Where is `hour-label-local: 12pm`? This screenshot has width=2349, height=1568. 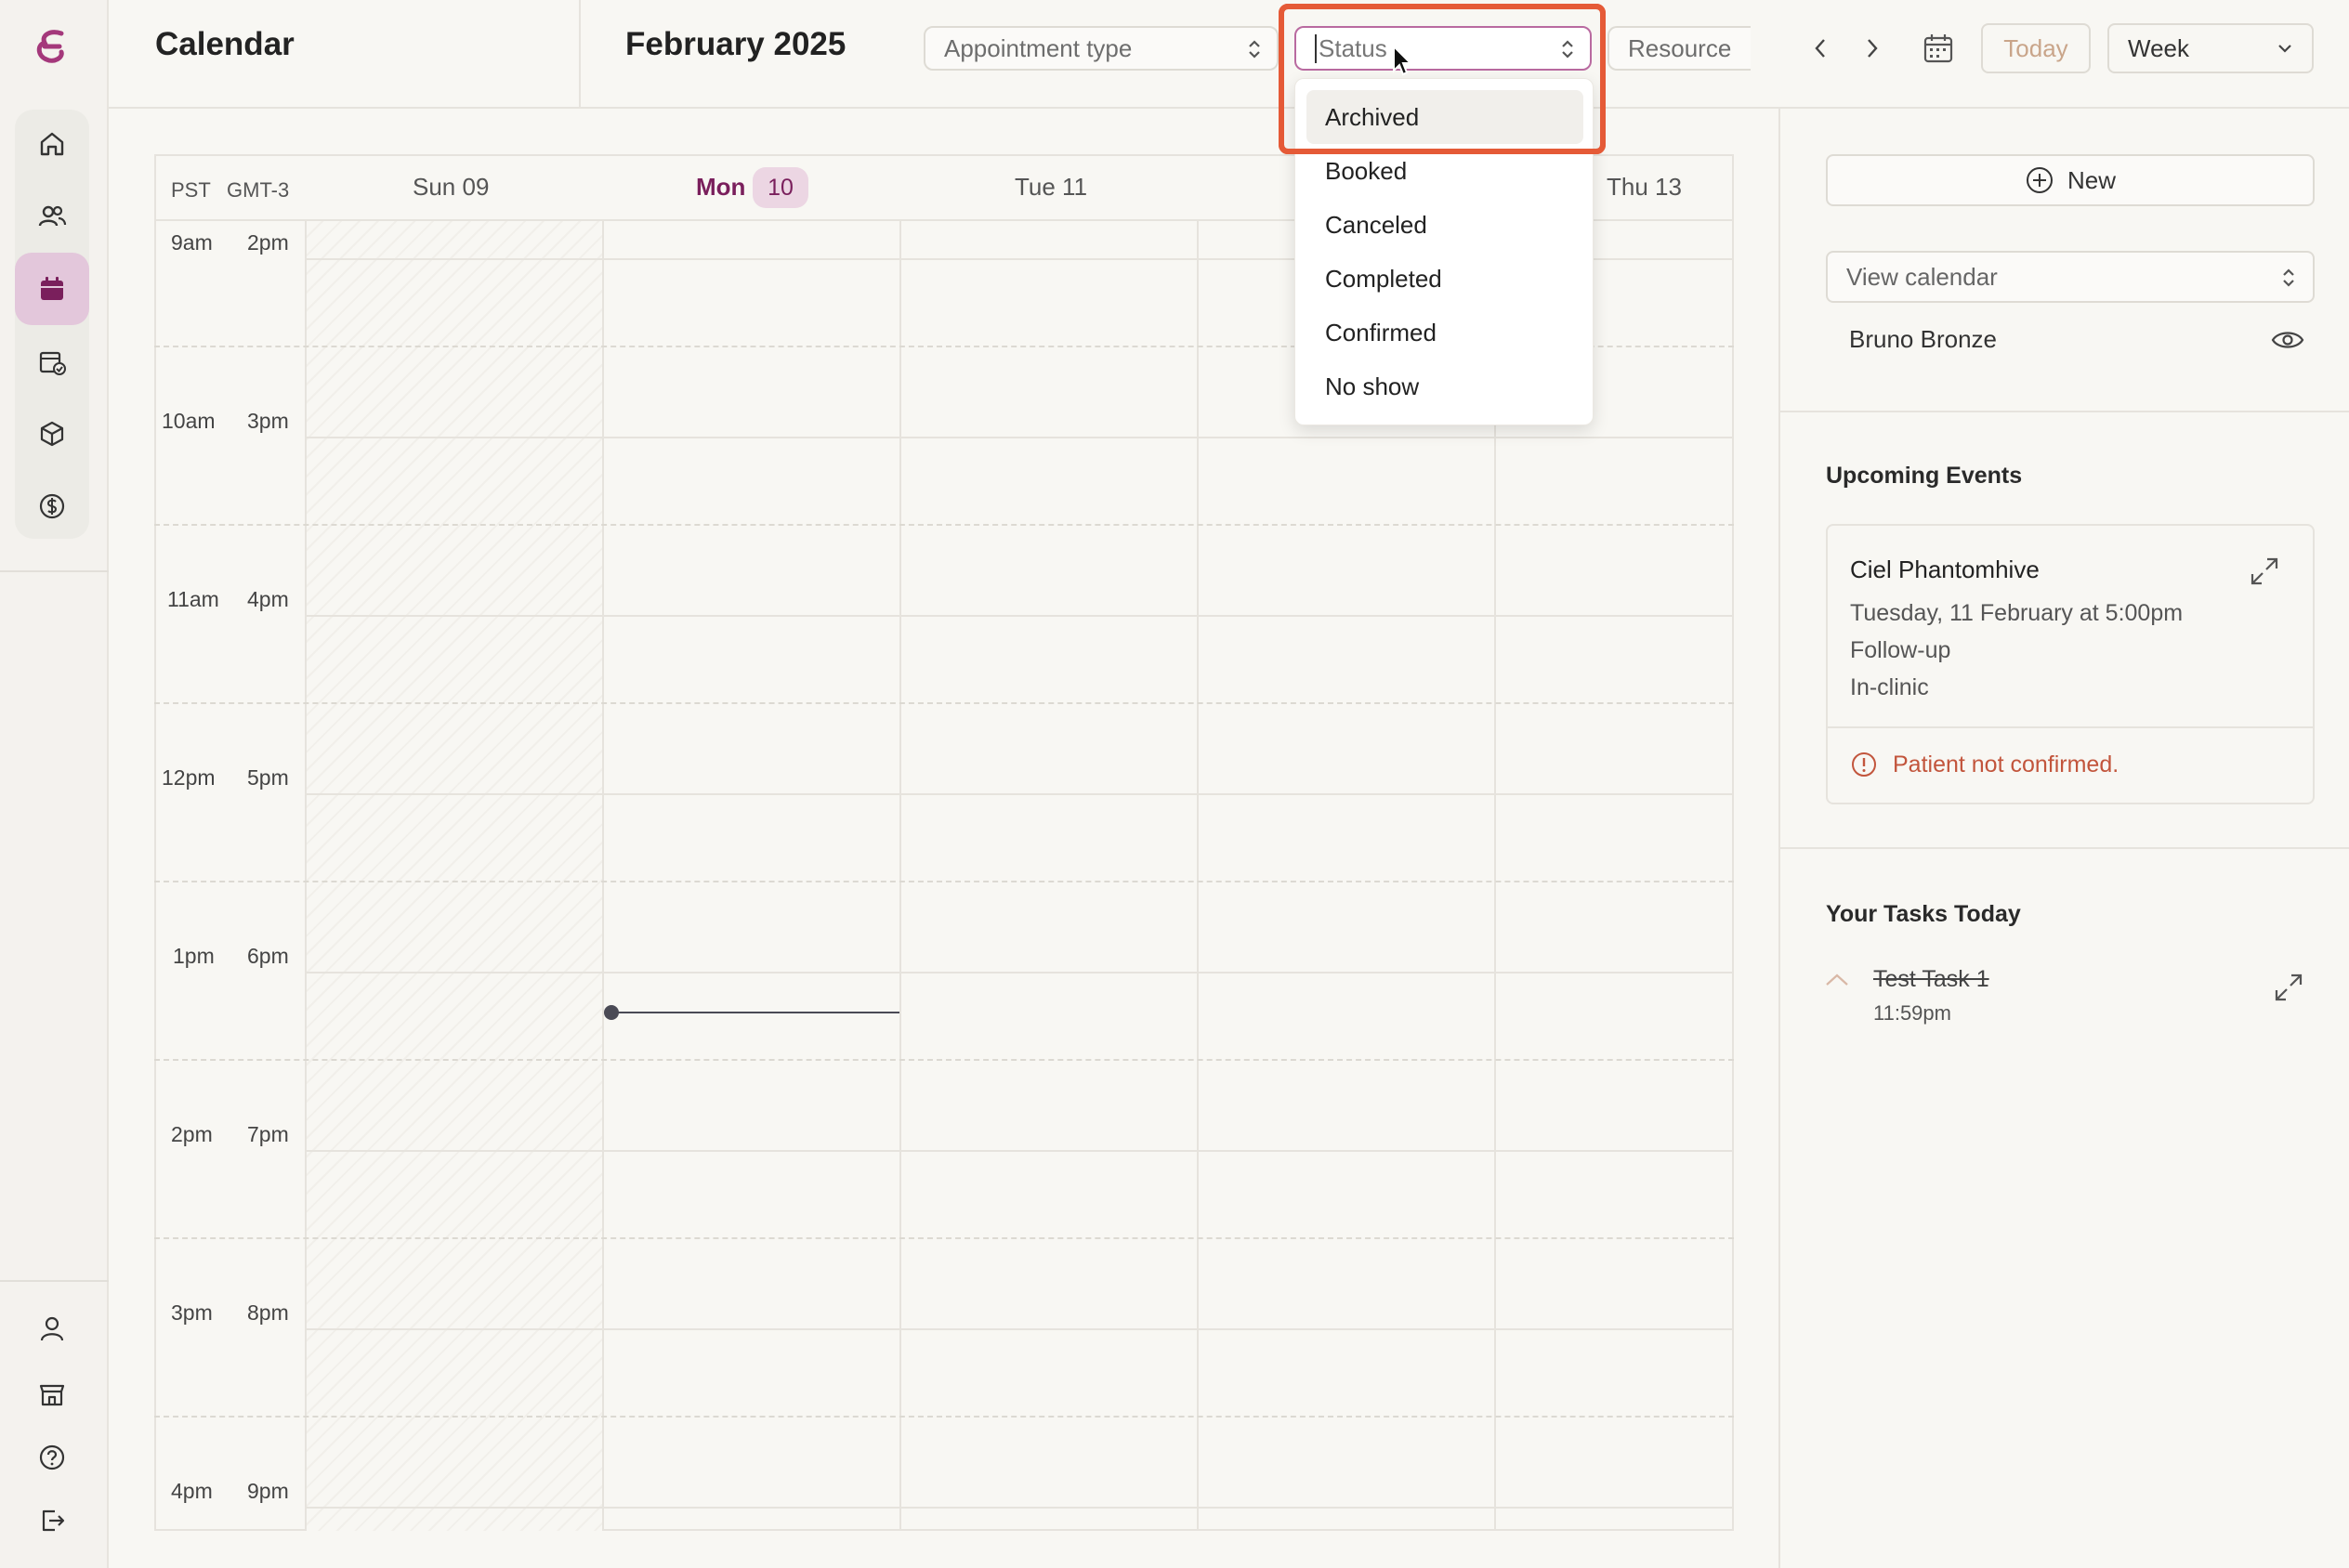
hour-label-local: 12pm is located at coordinates (189, 777).